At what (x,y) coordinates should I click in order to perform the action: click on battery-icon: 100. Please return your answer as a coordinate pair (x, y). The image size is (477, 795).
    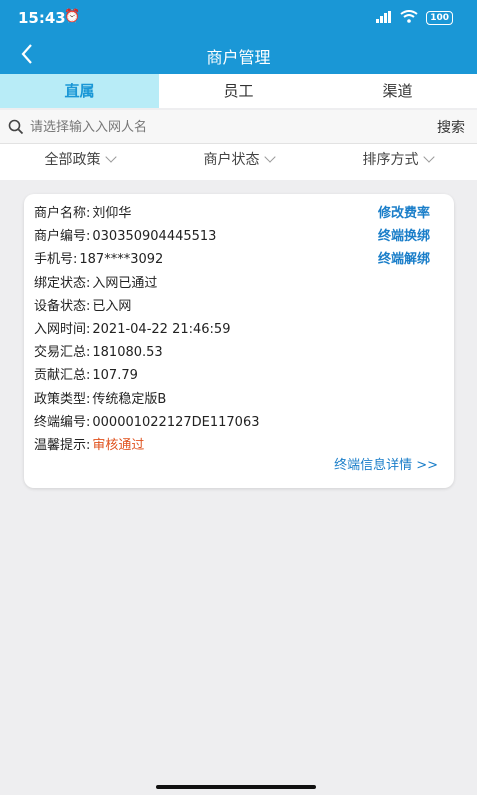
    Looking at the image, I should click on (439, 18).